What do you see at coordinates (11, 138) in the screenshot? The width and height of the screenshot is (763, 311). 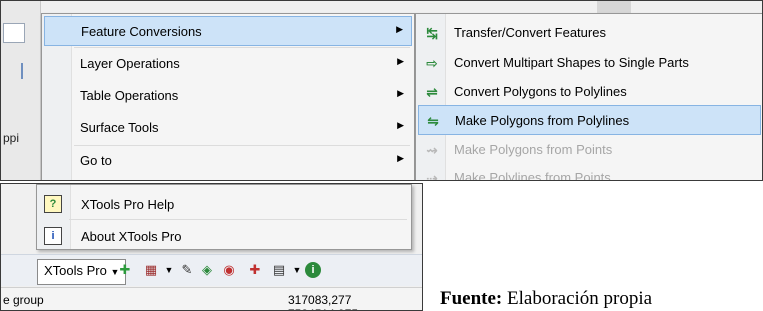 I see `background-partial-text: ppi` at bounding box center [11, 138].